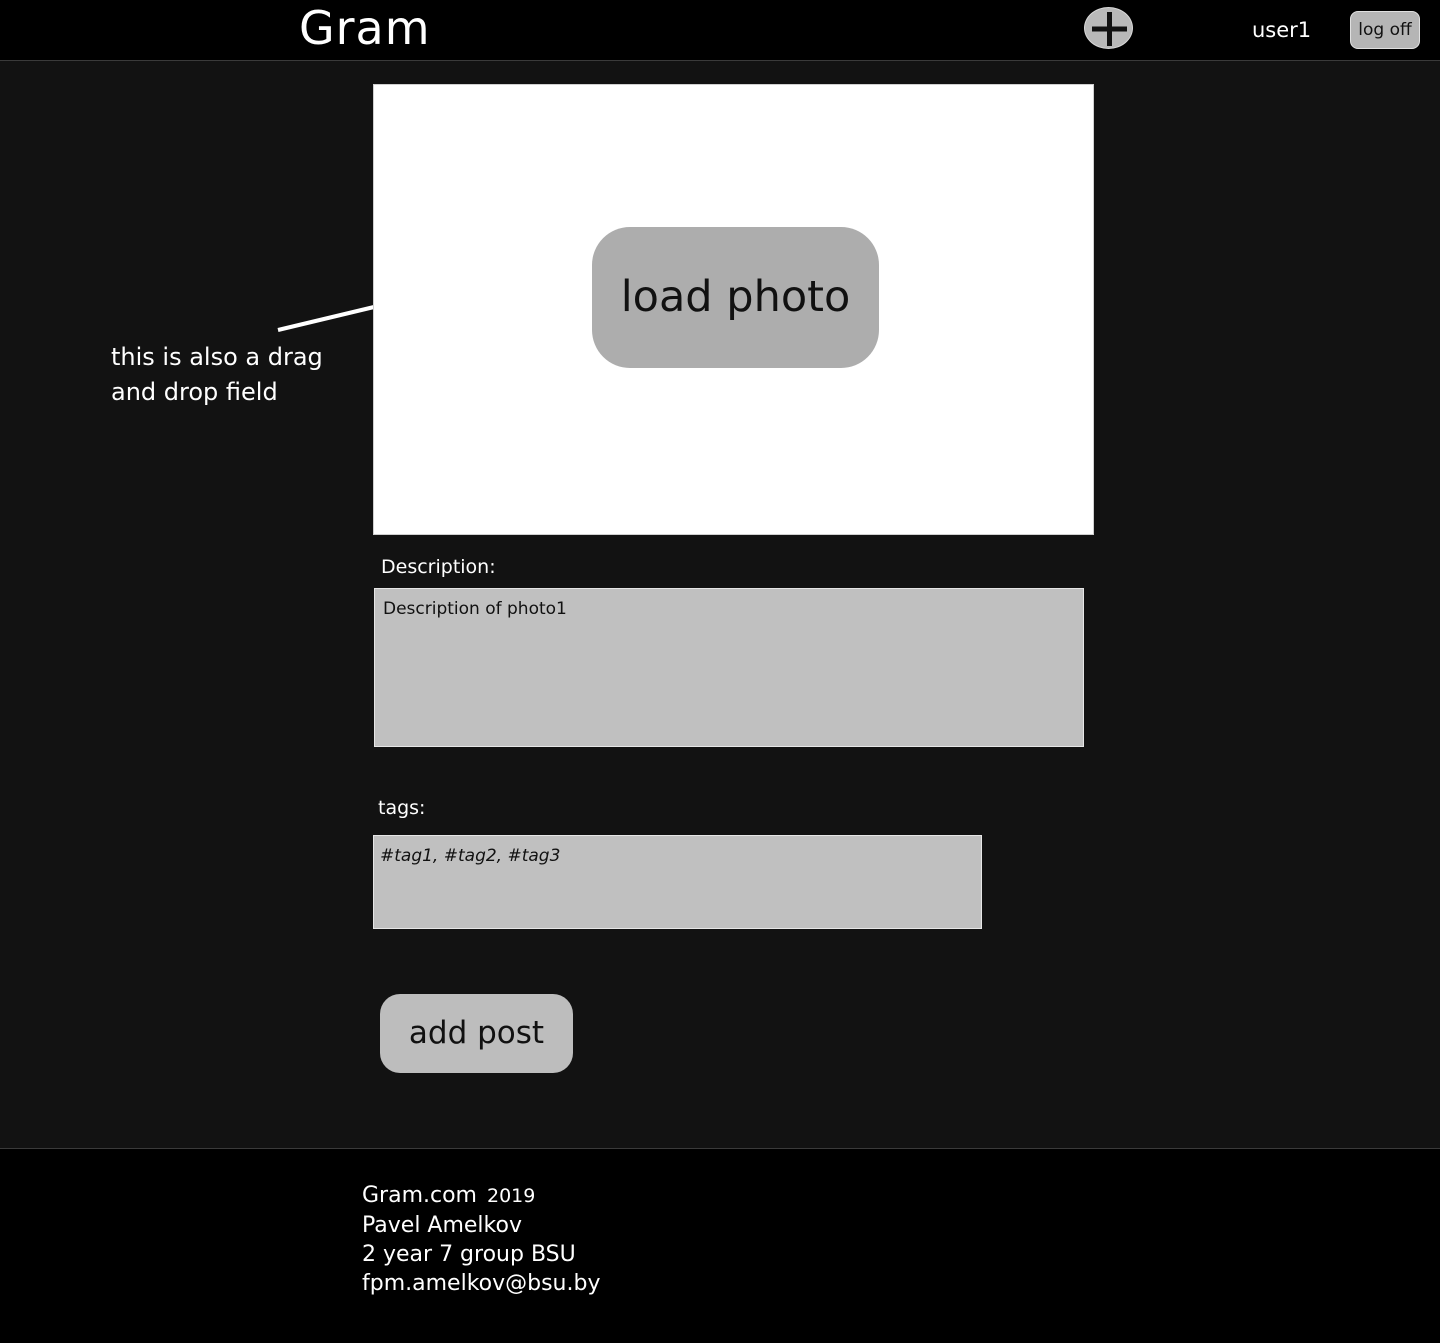  I want to click on add-post-submit-button: add post, so click(476, 1033).